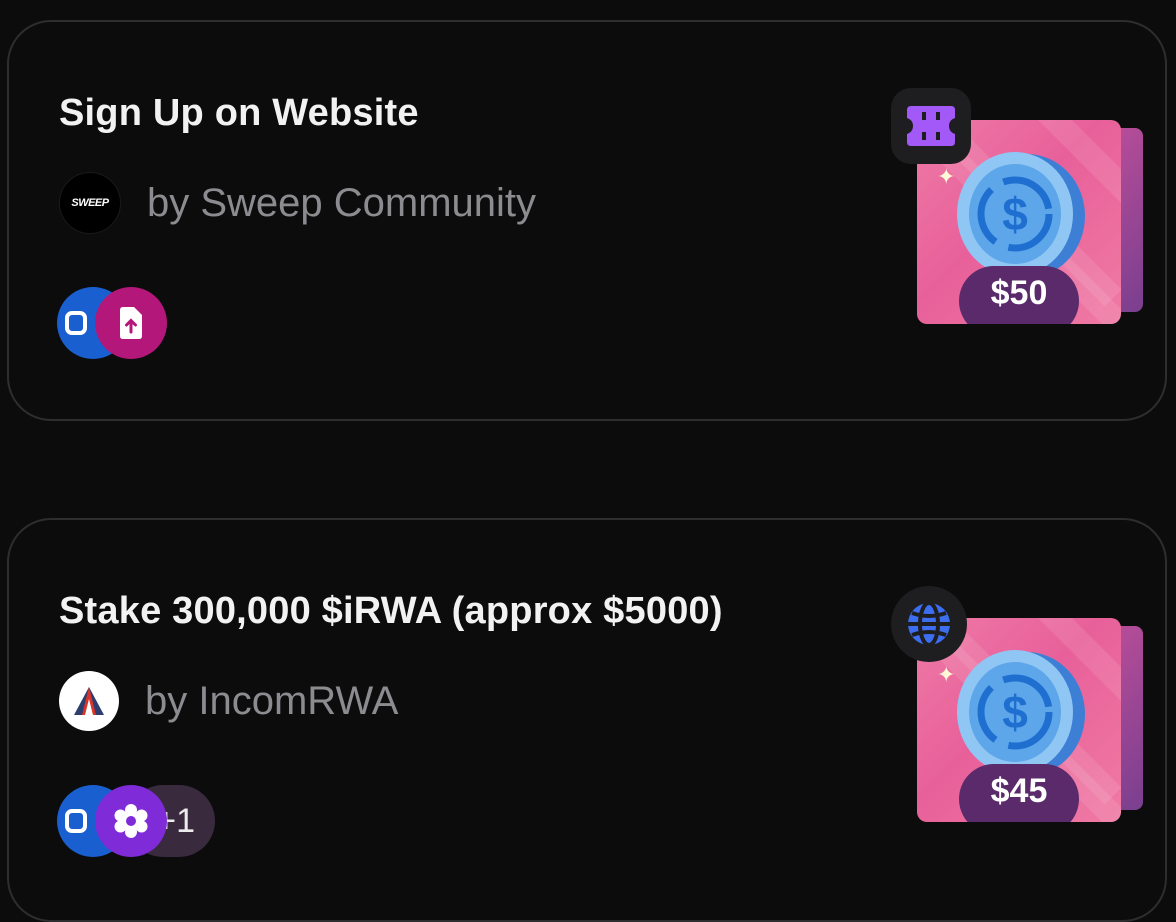 The height and width of the screenshot is (922, 1176). I want to click on author-name: by Sweep Community, so click(342, 202).